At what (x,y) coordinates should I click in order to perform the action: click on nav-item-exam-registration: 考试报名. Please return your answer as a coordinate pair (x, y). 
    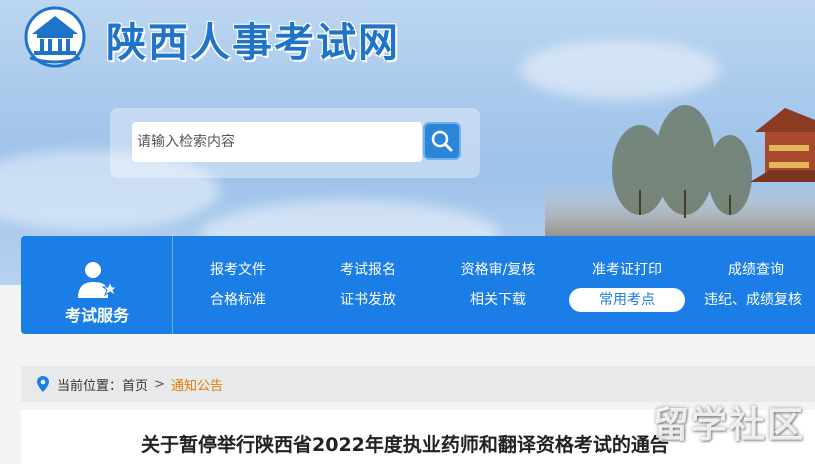
    Looking at the image, I should click on (368, 270).